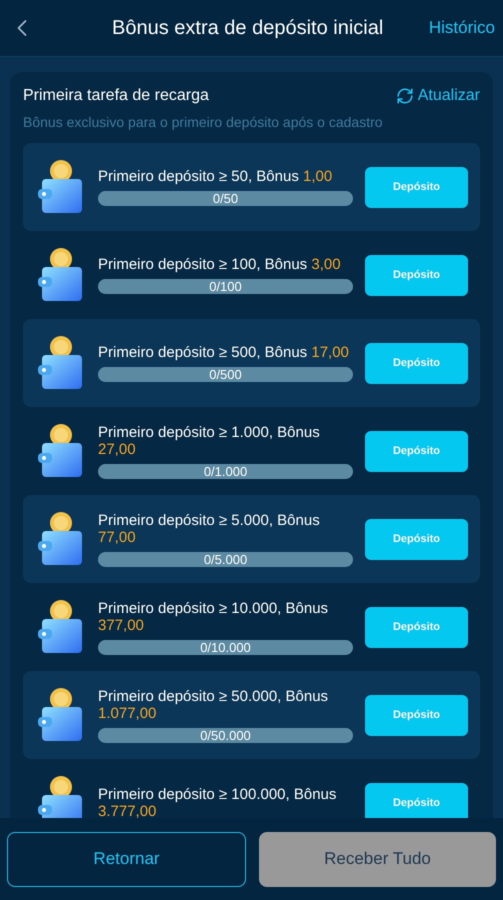 This screenshot has height=900, width=503. Describe the element at coordinates (225, 286) in the screenshot. I see `progress-text: 0/100` at that location.